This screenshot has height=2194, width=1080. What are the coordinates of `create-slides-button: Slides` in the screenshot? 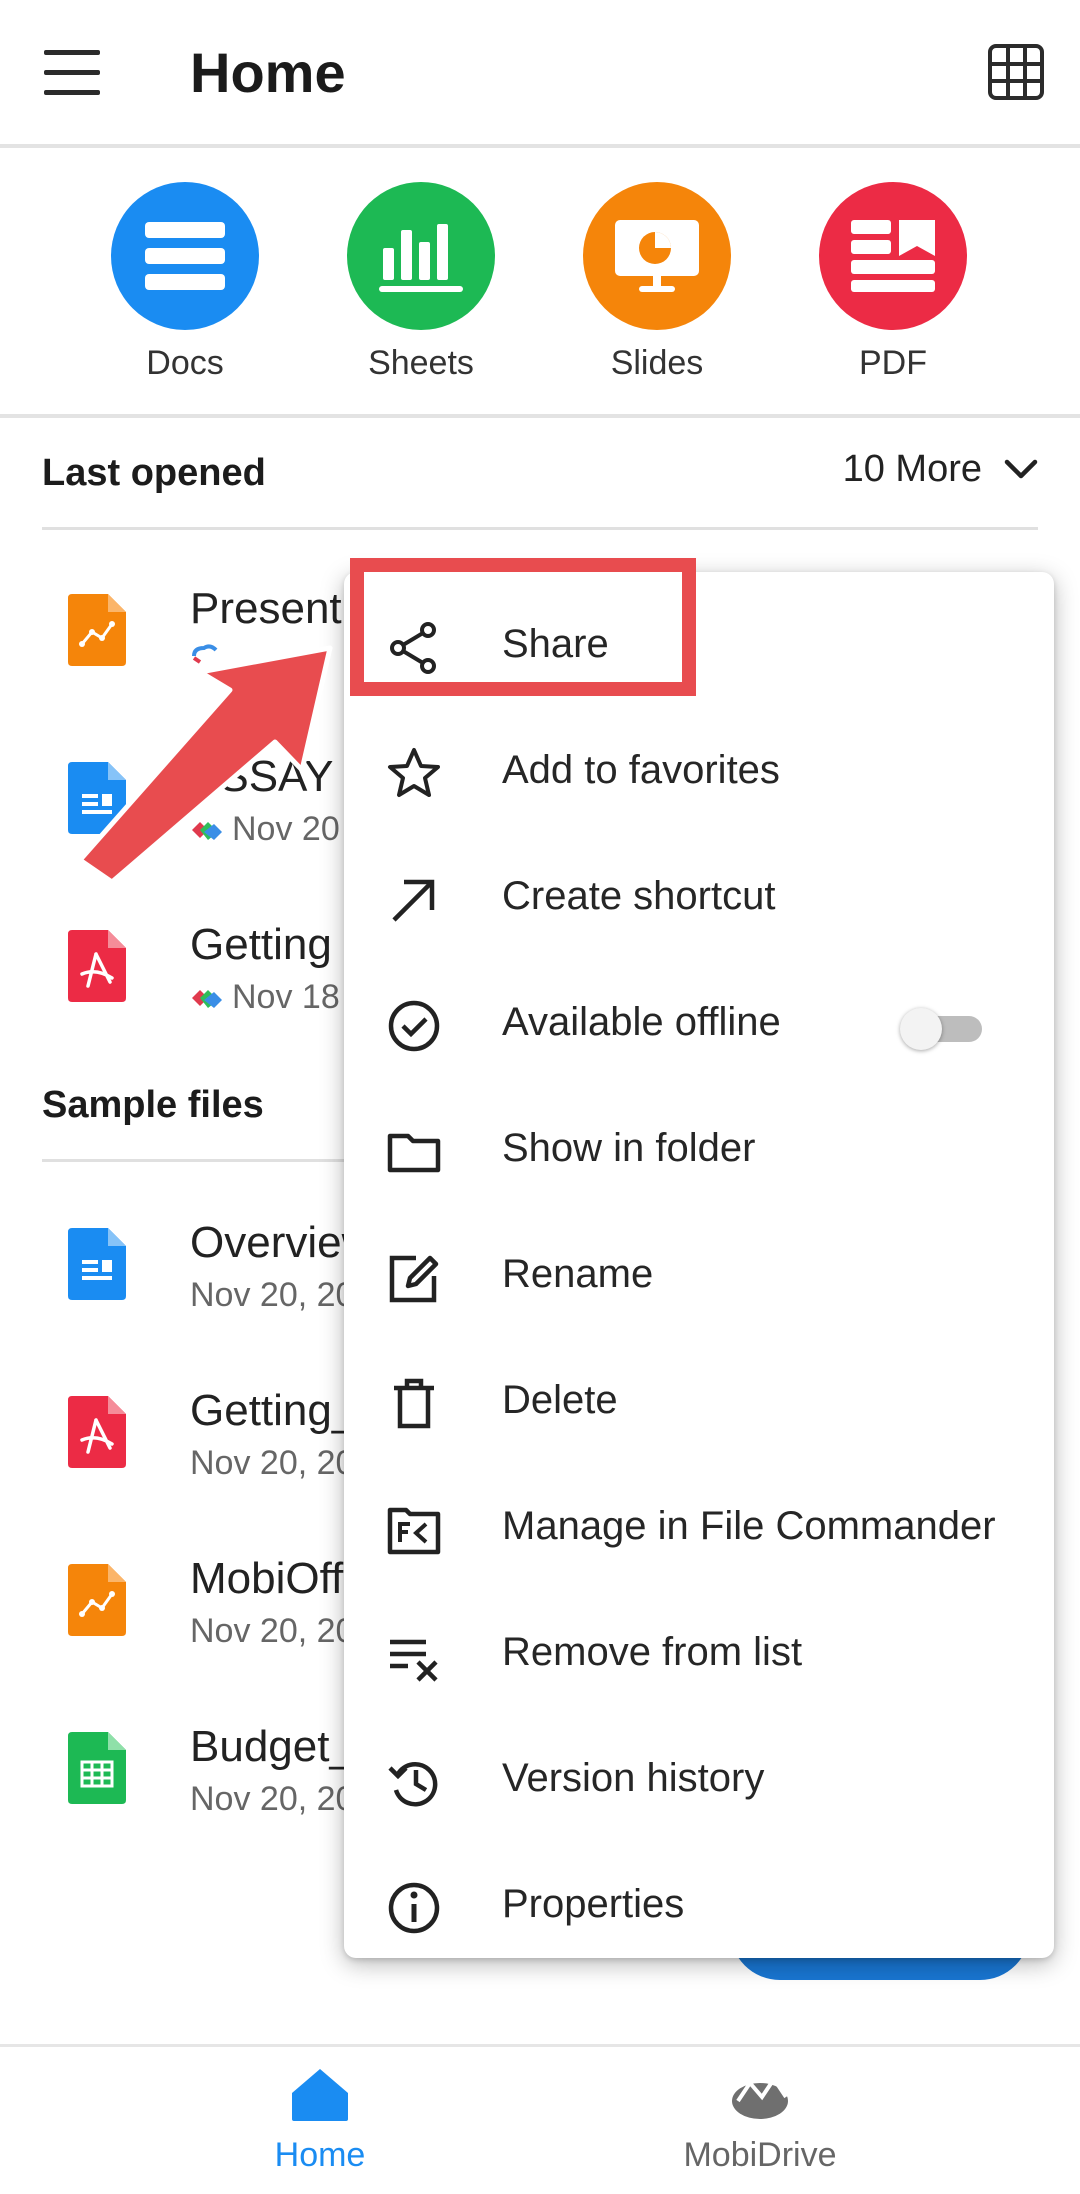 It's located at (657, 282).